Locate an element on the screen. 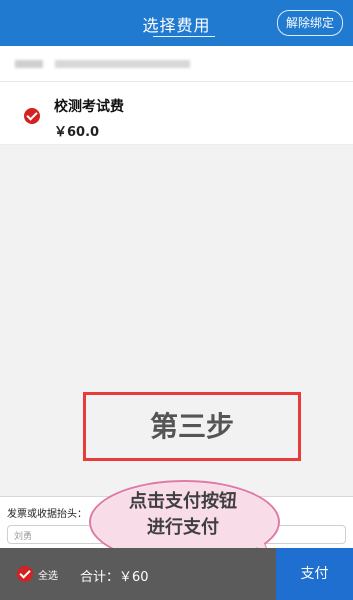 The width and height of the screenshot is (353, 600). student-info-row is located at coordinates (176, 64).